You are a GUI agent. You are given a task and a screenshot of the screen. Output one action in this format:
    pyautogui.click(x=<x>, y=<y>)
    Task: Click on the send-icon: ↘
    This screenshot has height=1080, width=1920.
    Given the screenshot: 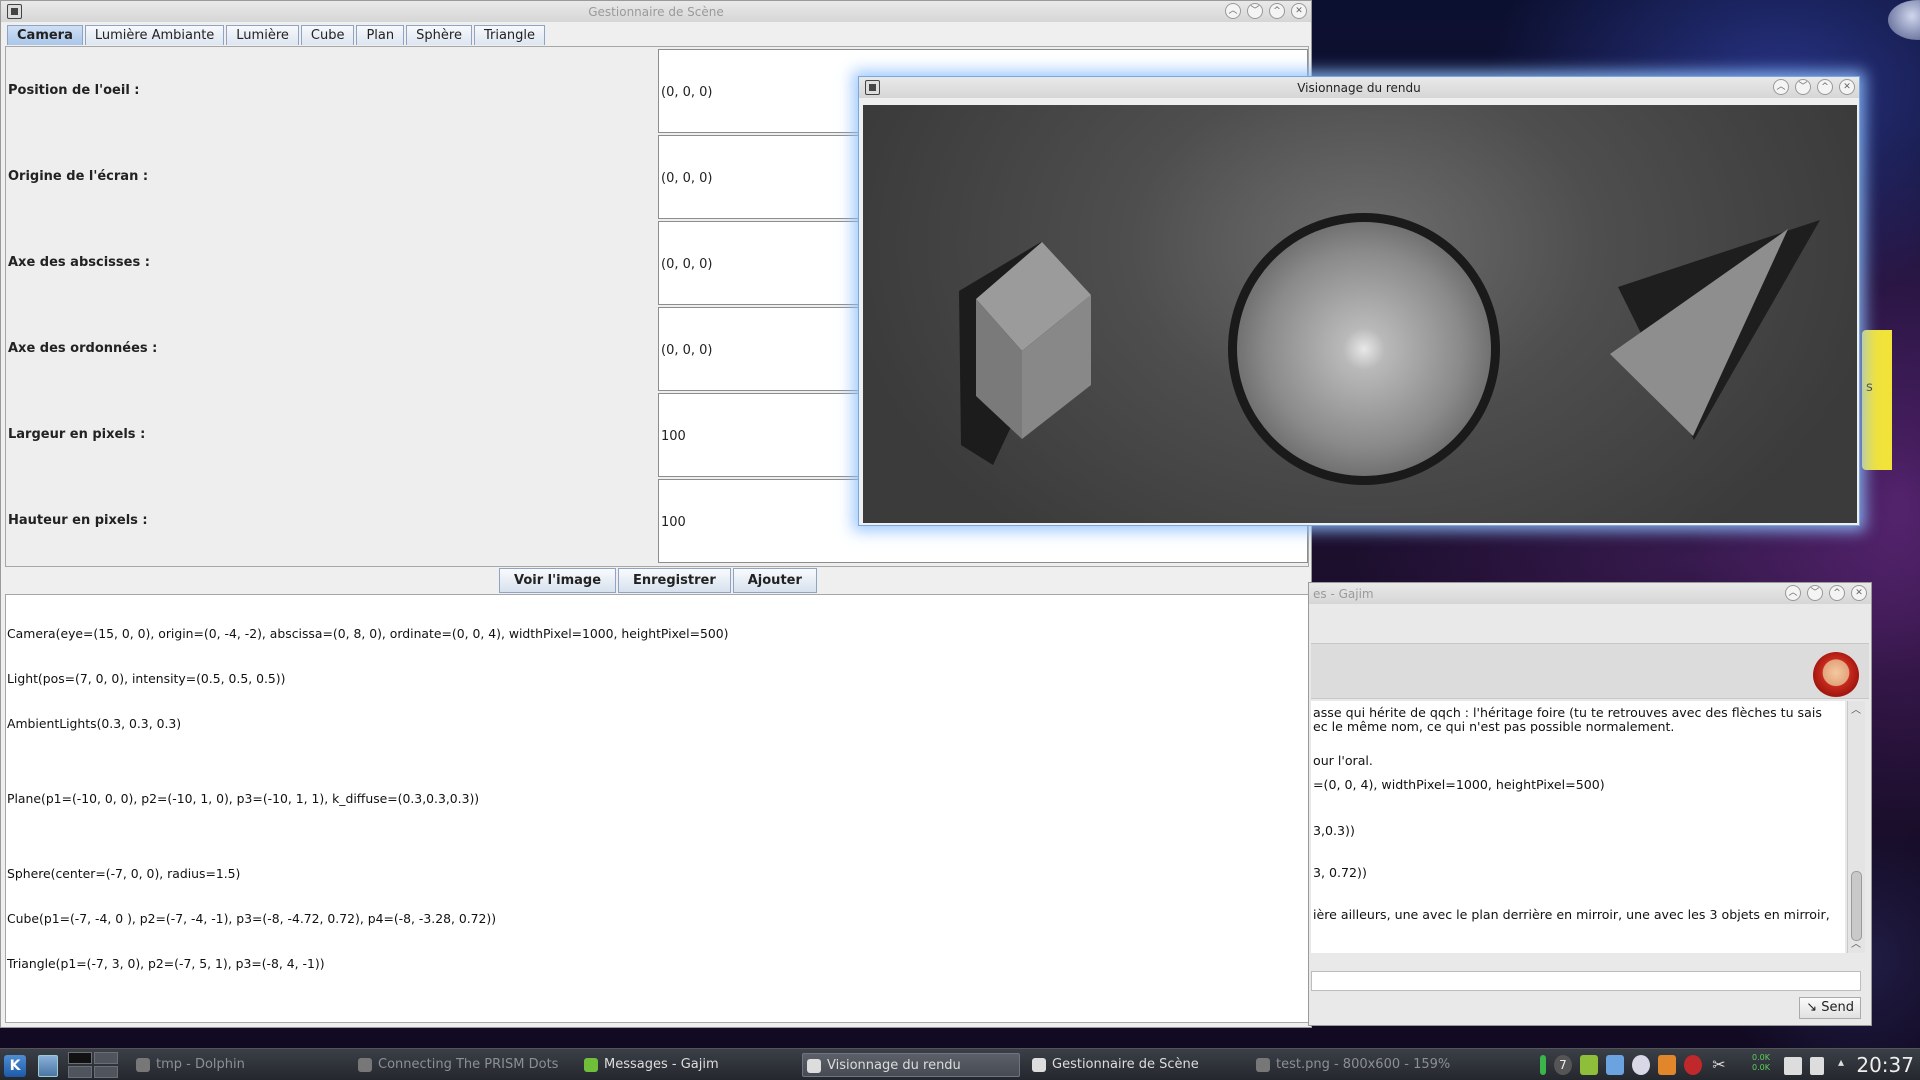 What is the action you would take?
    pyautogui.click(x=1812, y=1007)
    